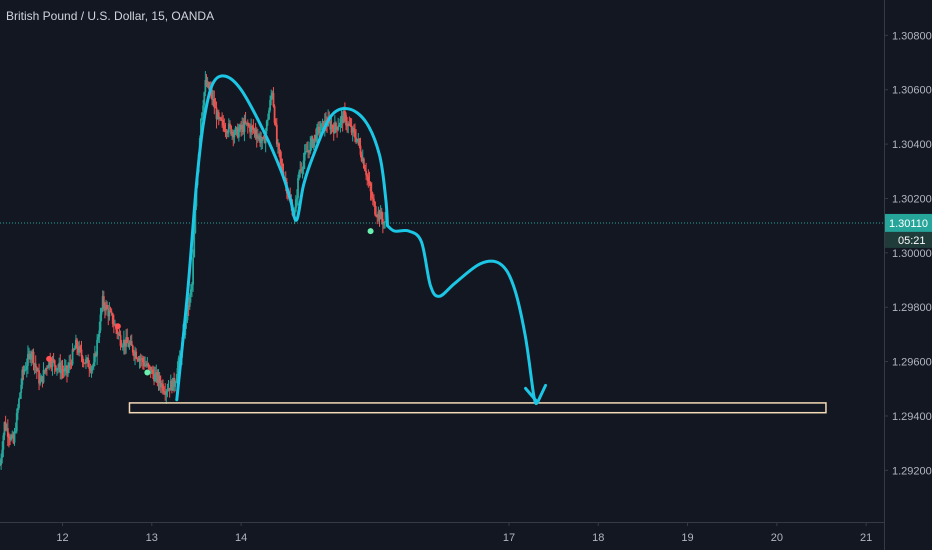 This screenshot has height=550, width=932. Describe the element at coordinates (912, 145) in the screenshot. I see `price-axis-label: 1.30400` at that location.